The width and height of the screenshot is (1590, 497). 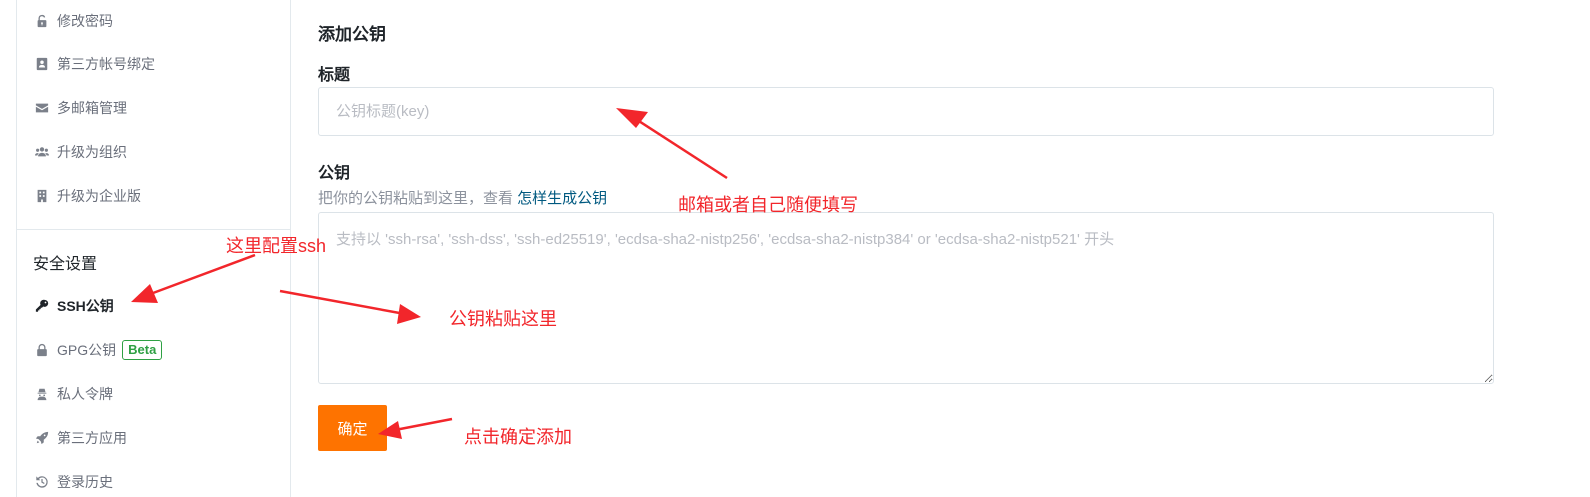 I want to click on sidebar-item-label: SSH公钥, so click(x=85, y=306).